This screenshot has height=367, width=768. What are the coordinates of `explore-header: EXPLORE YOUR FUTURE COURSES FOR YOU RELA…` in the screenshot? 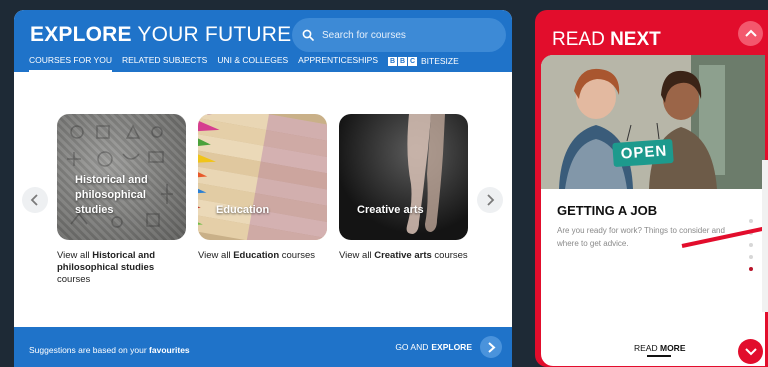 It's located at (263, 41).